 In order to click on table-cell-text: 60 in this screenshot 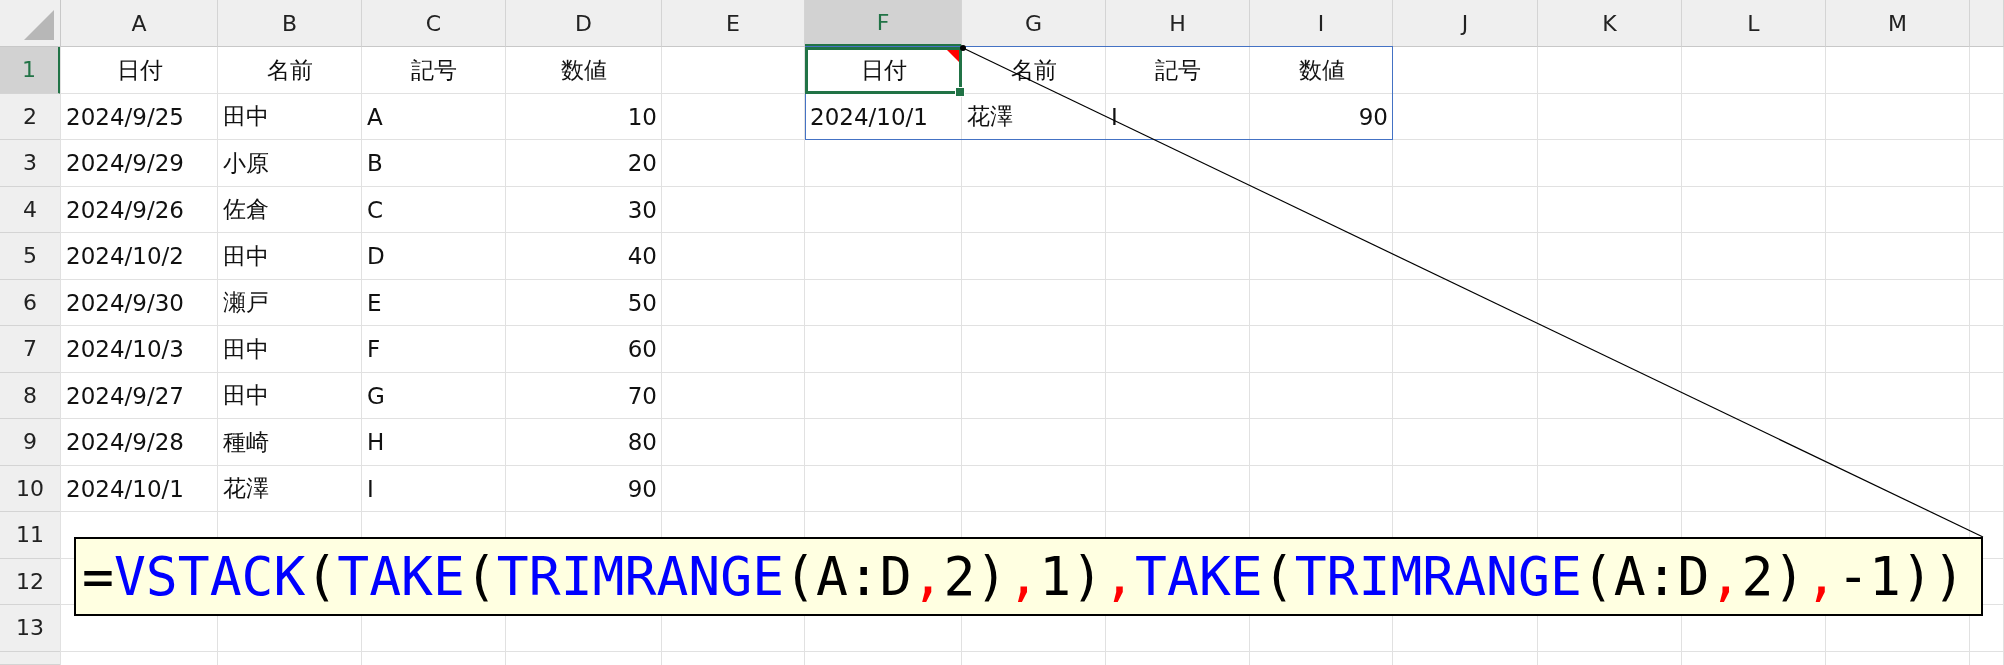, I will do `click(642, 350)`.